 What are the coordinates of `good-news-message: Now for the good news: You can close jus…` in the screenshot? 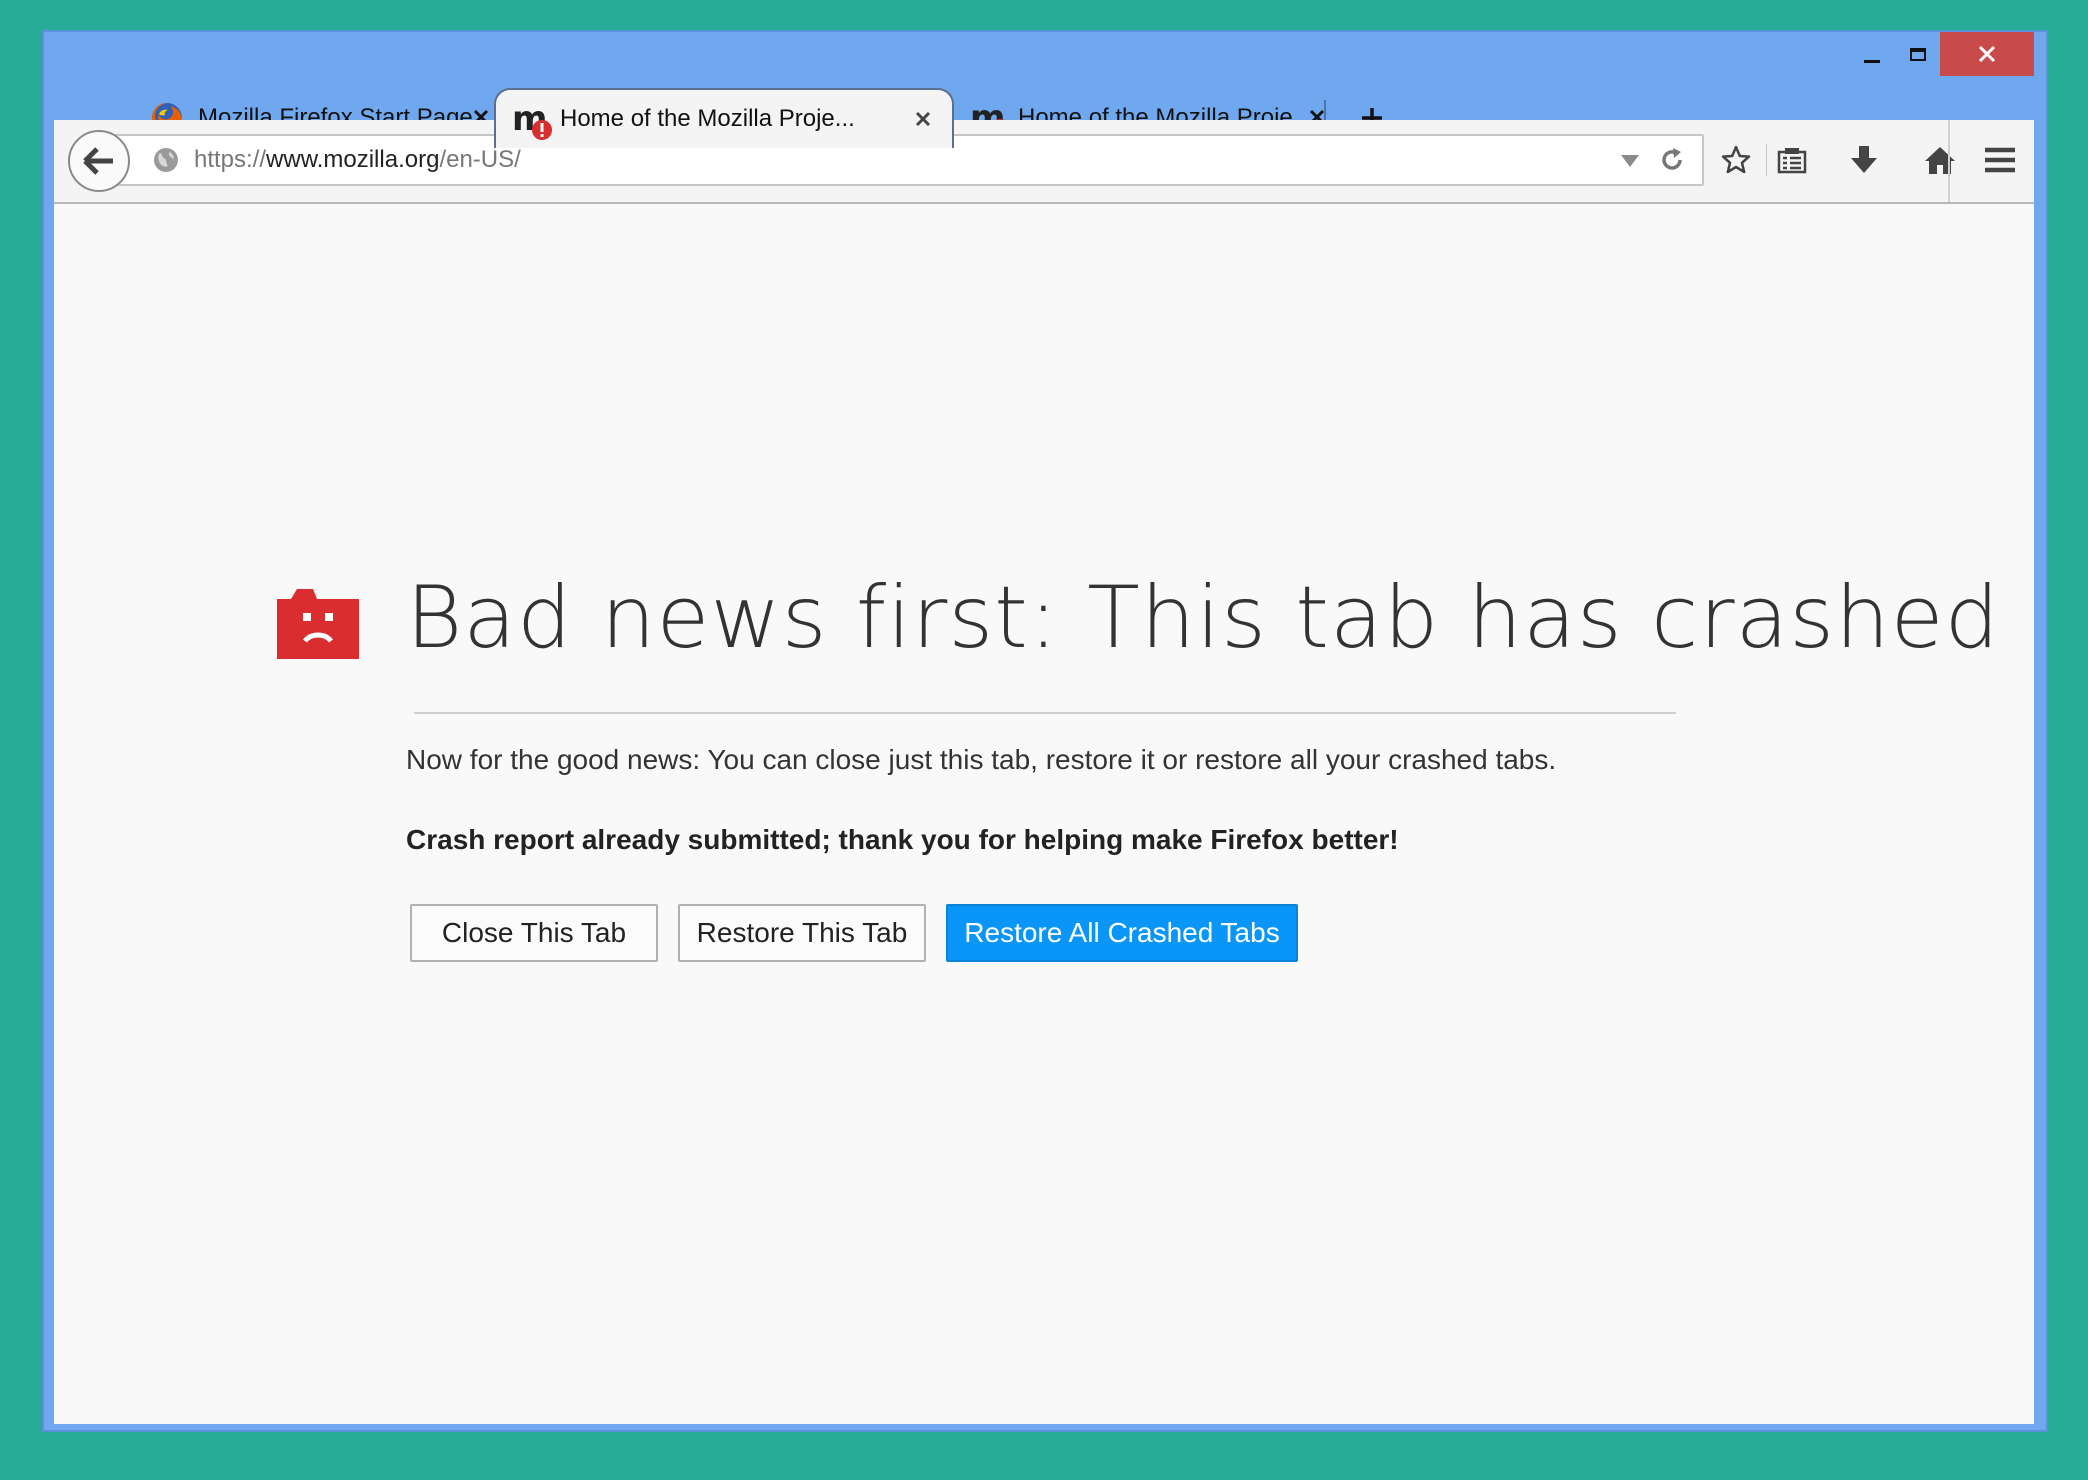 It's located at (981, 759).